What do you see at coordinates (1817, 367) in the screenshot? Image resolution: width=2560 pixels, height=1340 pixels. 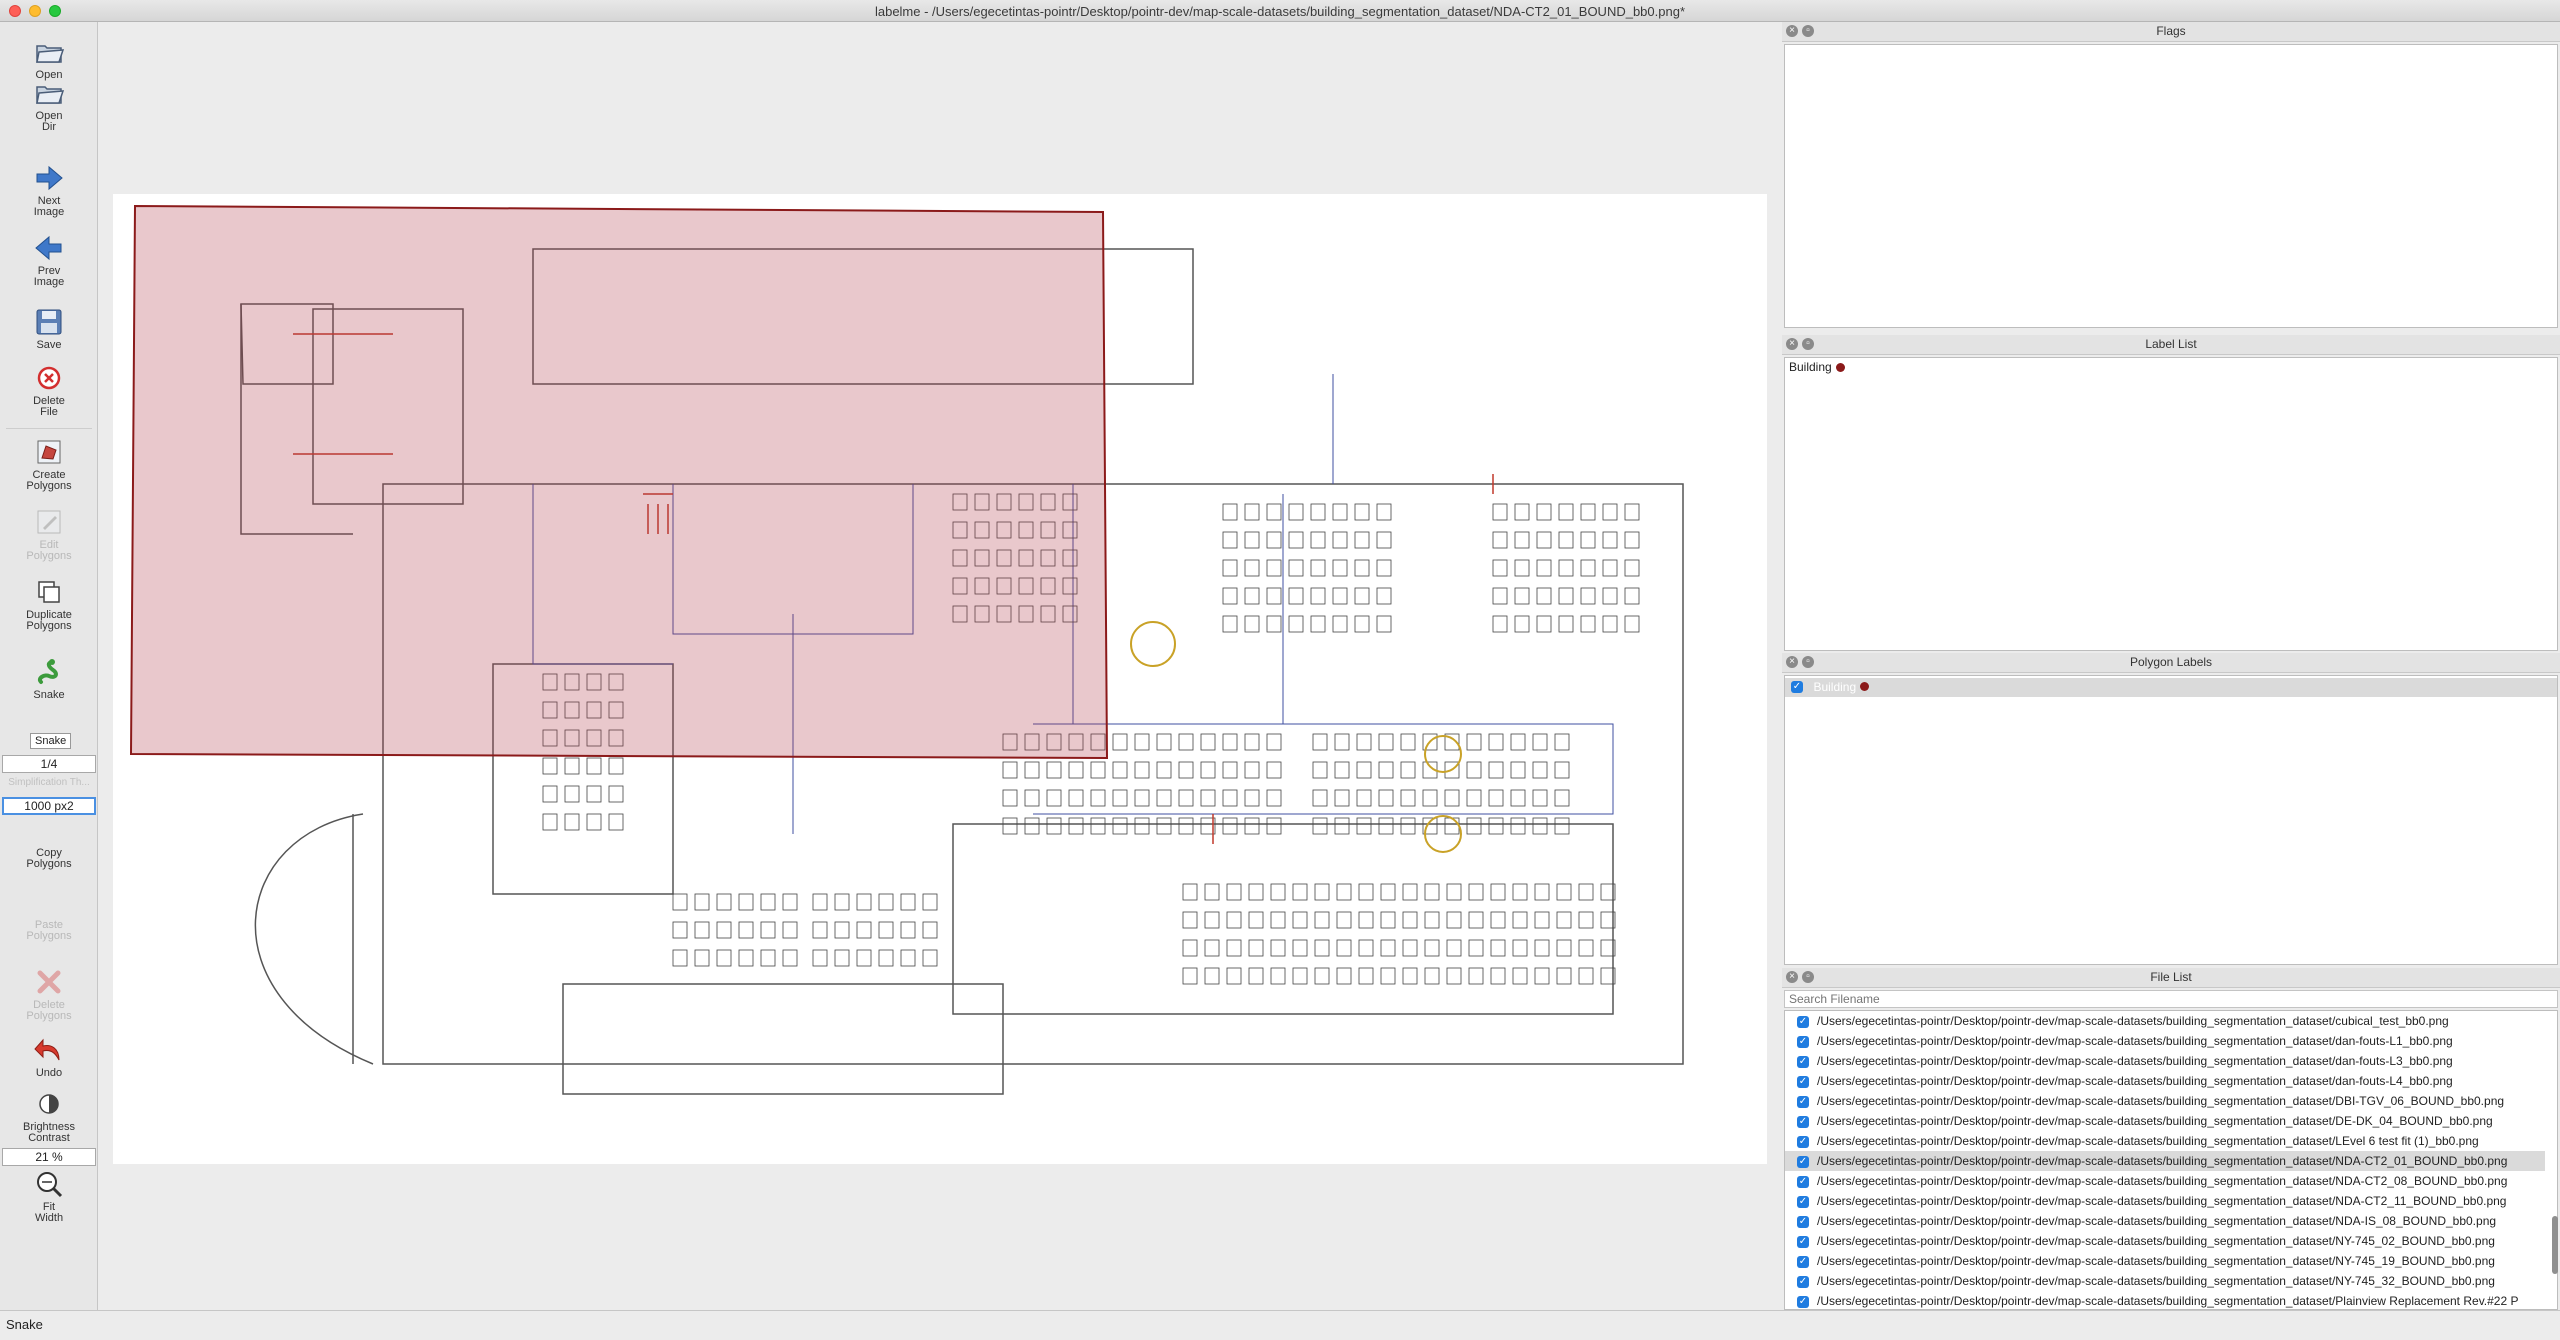 I see `list-item: Building` at bounding box center [1817, 367].